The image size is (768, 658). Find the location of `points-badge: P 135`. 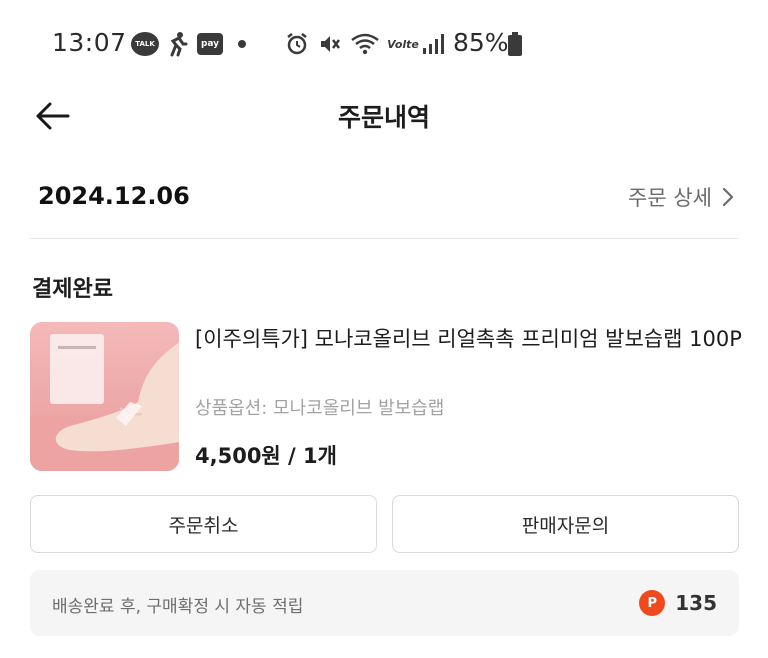

points-badge: P 135 is located at coordinates (678, 603).